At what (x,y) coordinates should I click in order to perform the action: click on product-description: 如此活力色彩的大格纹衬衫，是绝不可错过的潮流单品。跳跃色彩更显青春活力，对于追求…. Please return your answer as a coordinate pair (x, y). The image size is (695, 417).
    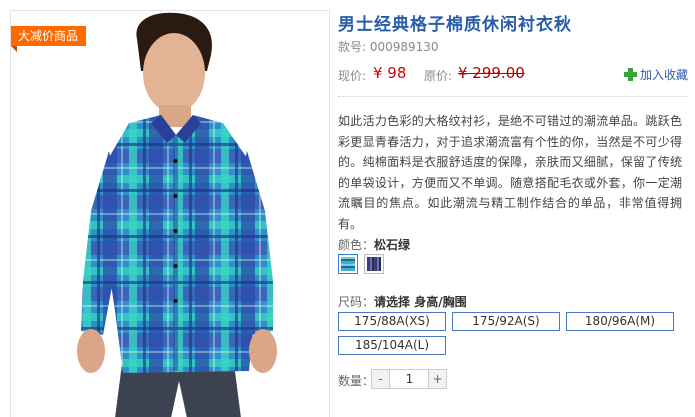
    Looking at the image, I should click on (510, 172).